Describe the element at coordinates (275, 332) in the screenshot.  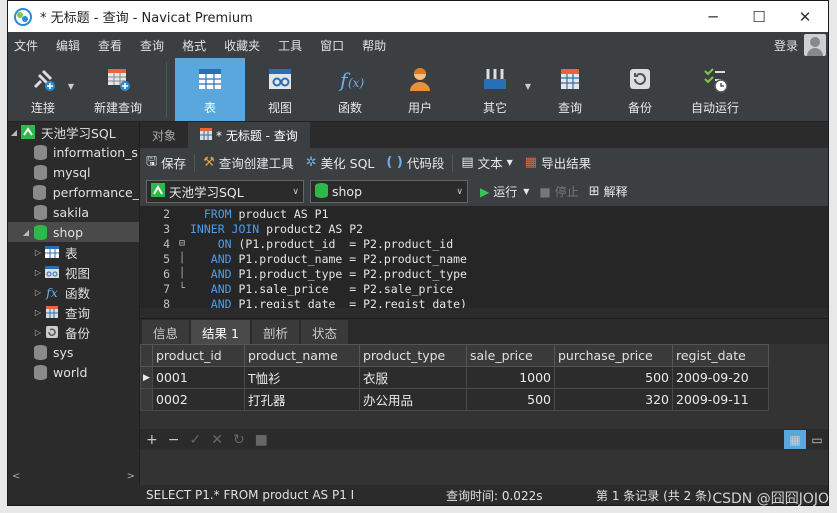
I see `tab-profile: 剖析` at that location.